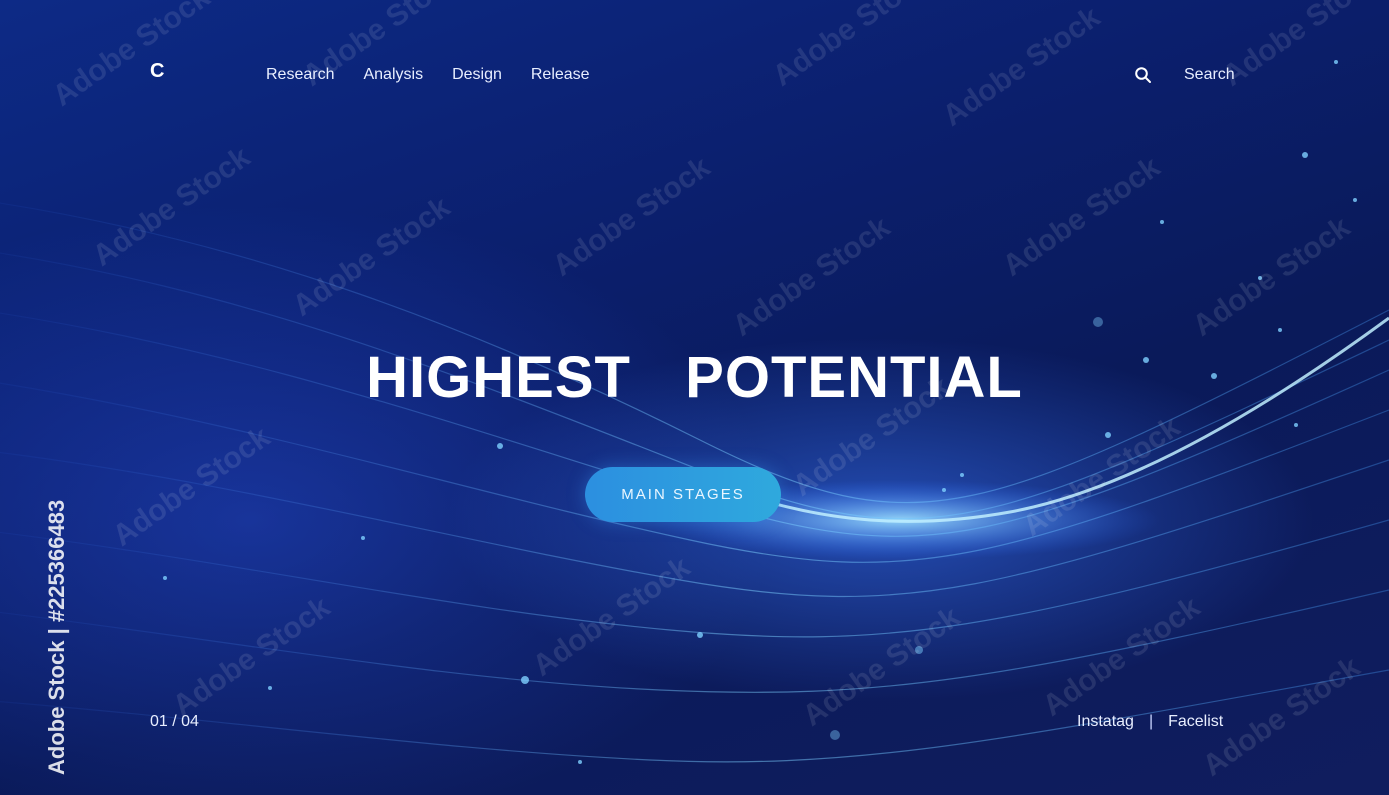  What do you see at coordinates (300, 75) in the screenshot?
I see `nav-item-research: Research` at bounding box center [300, 75].